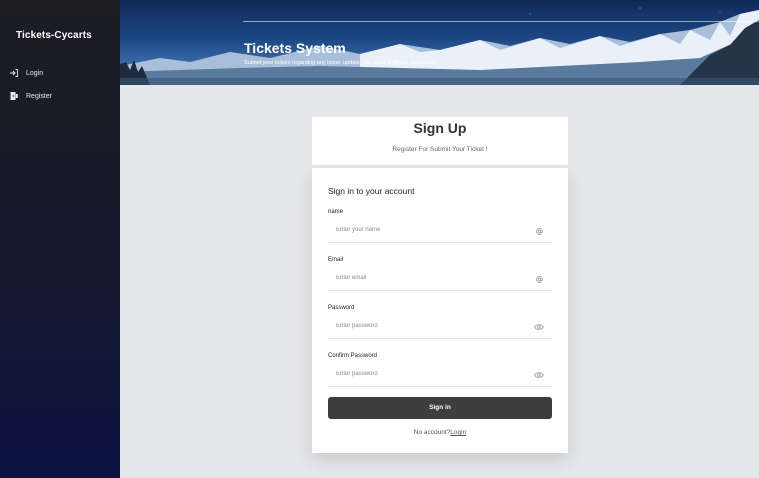  Describe the element at coordinates (341, 308) in the screenshot. I see `password-label: Password` at that location.